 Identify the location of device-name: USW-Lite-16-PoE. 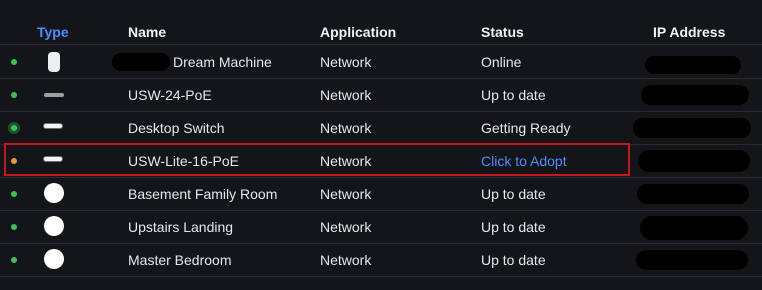
(184, 161).